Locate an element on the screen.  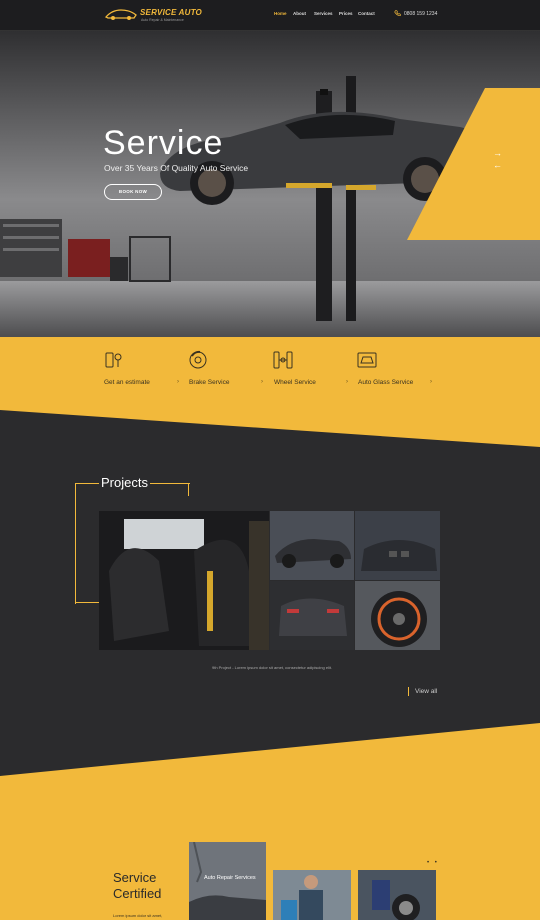
projects-title: Projects is located at coordinates (124, 482).